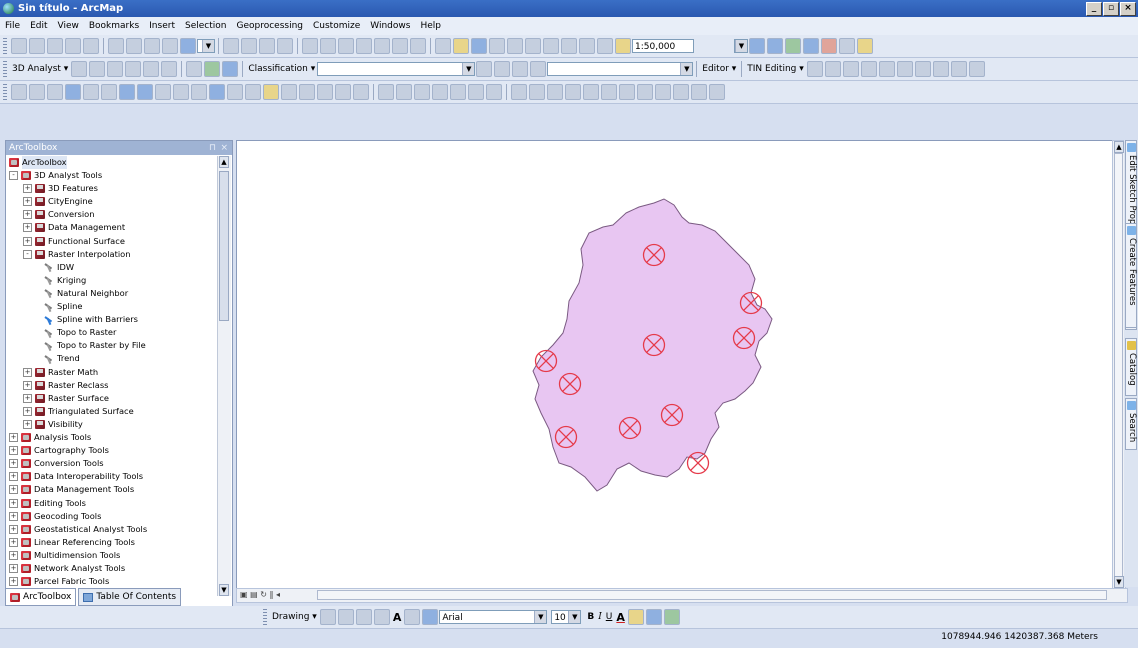  Describe the element at coordinates (206, 46) in the screenshot. I see `layer-combo: ▼` at that location.